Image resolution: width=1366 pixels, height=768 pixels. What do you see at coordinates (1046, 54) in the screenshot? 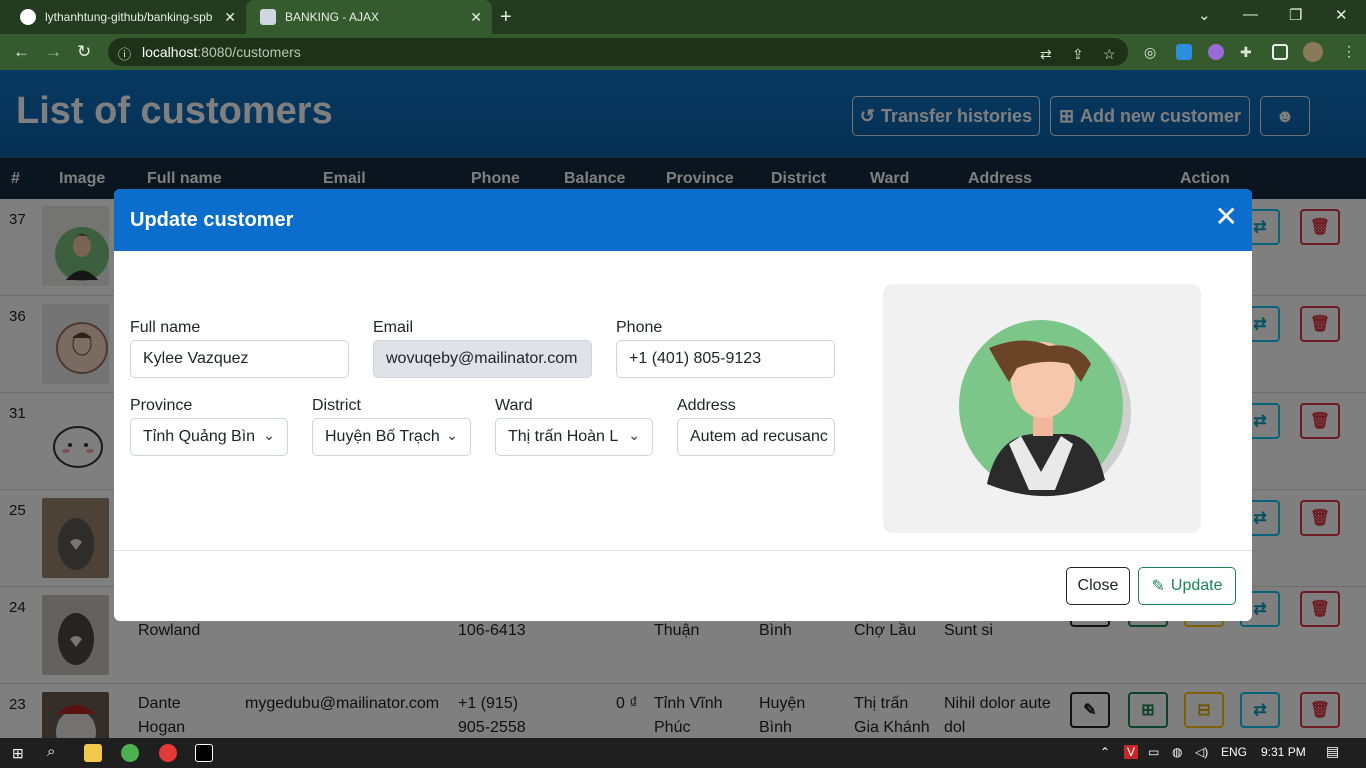
I see `translate-icon: ⇄` at bounding box center [1046, 54].